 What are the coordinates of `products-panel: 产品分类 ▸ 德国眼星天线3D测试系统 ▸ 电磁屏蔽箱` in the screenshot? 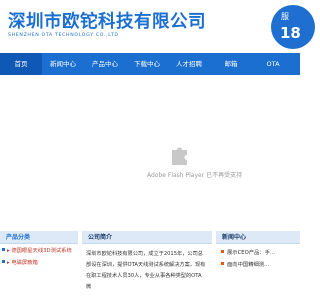 It's located at (39, 265).